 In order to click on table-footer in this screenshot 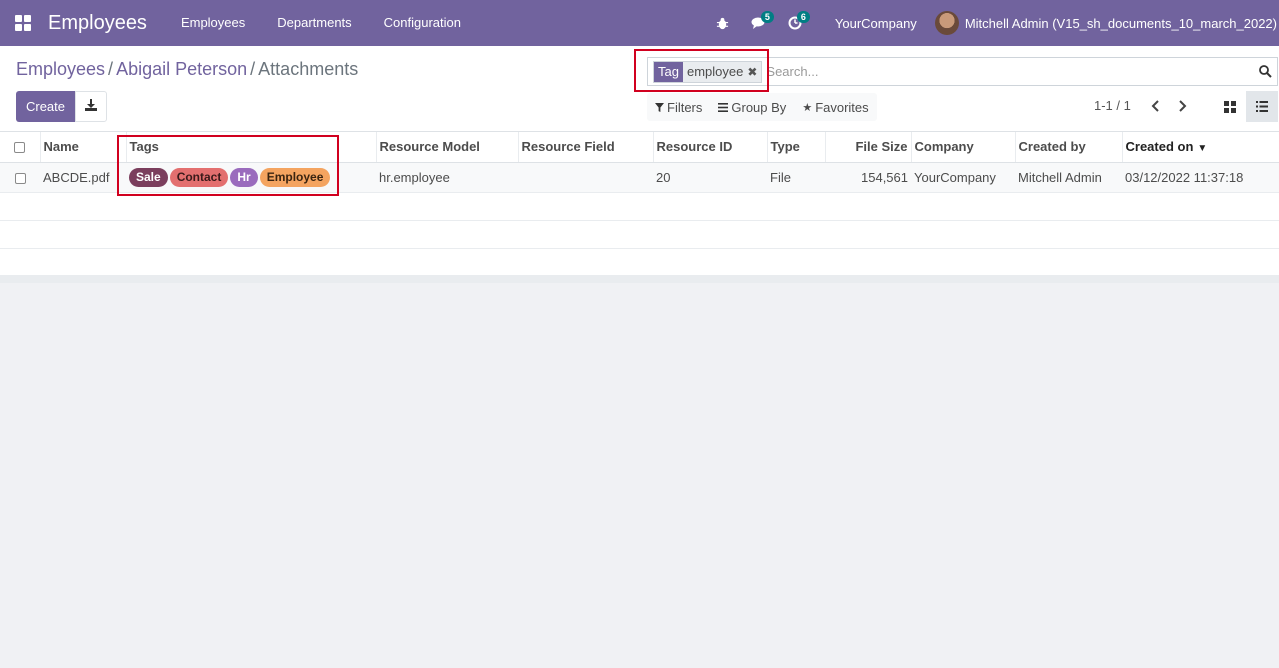, I will do `click(639, 279)`.